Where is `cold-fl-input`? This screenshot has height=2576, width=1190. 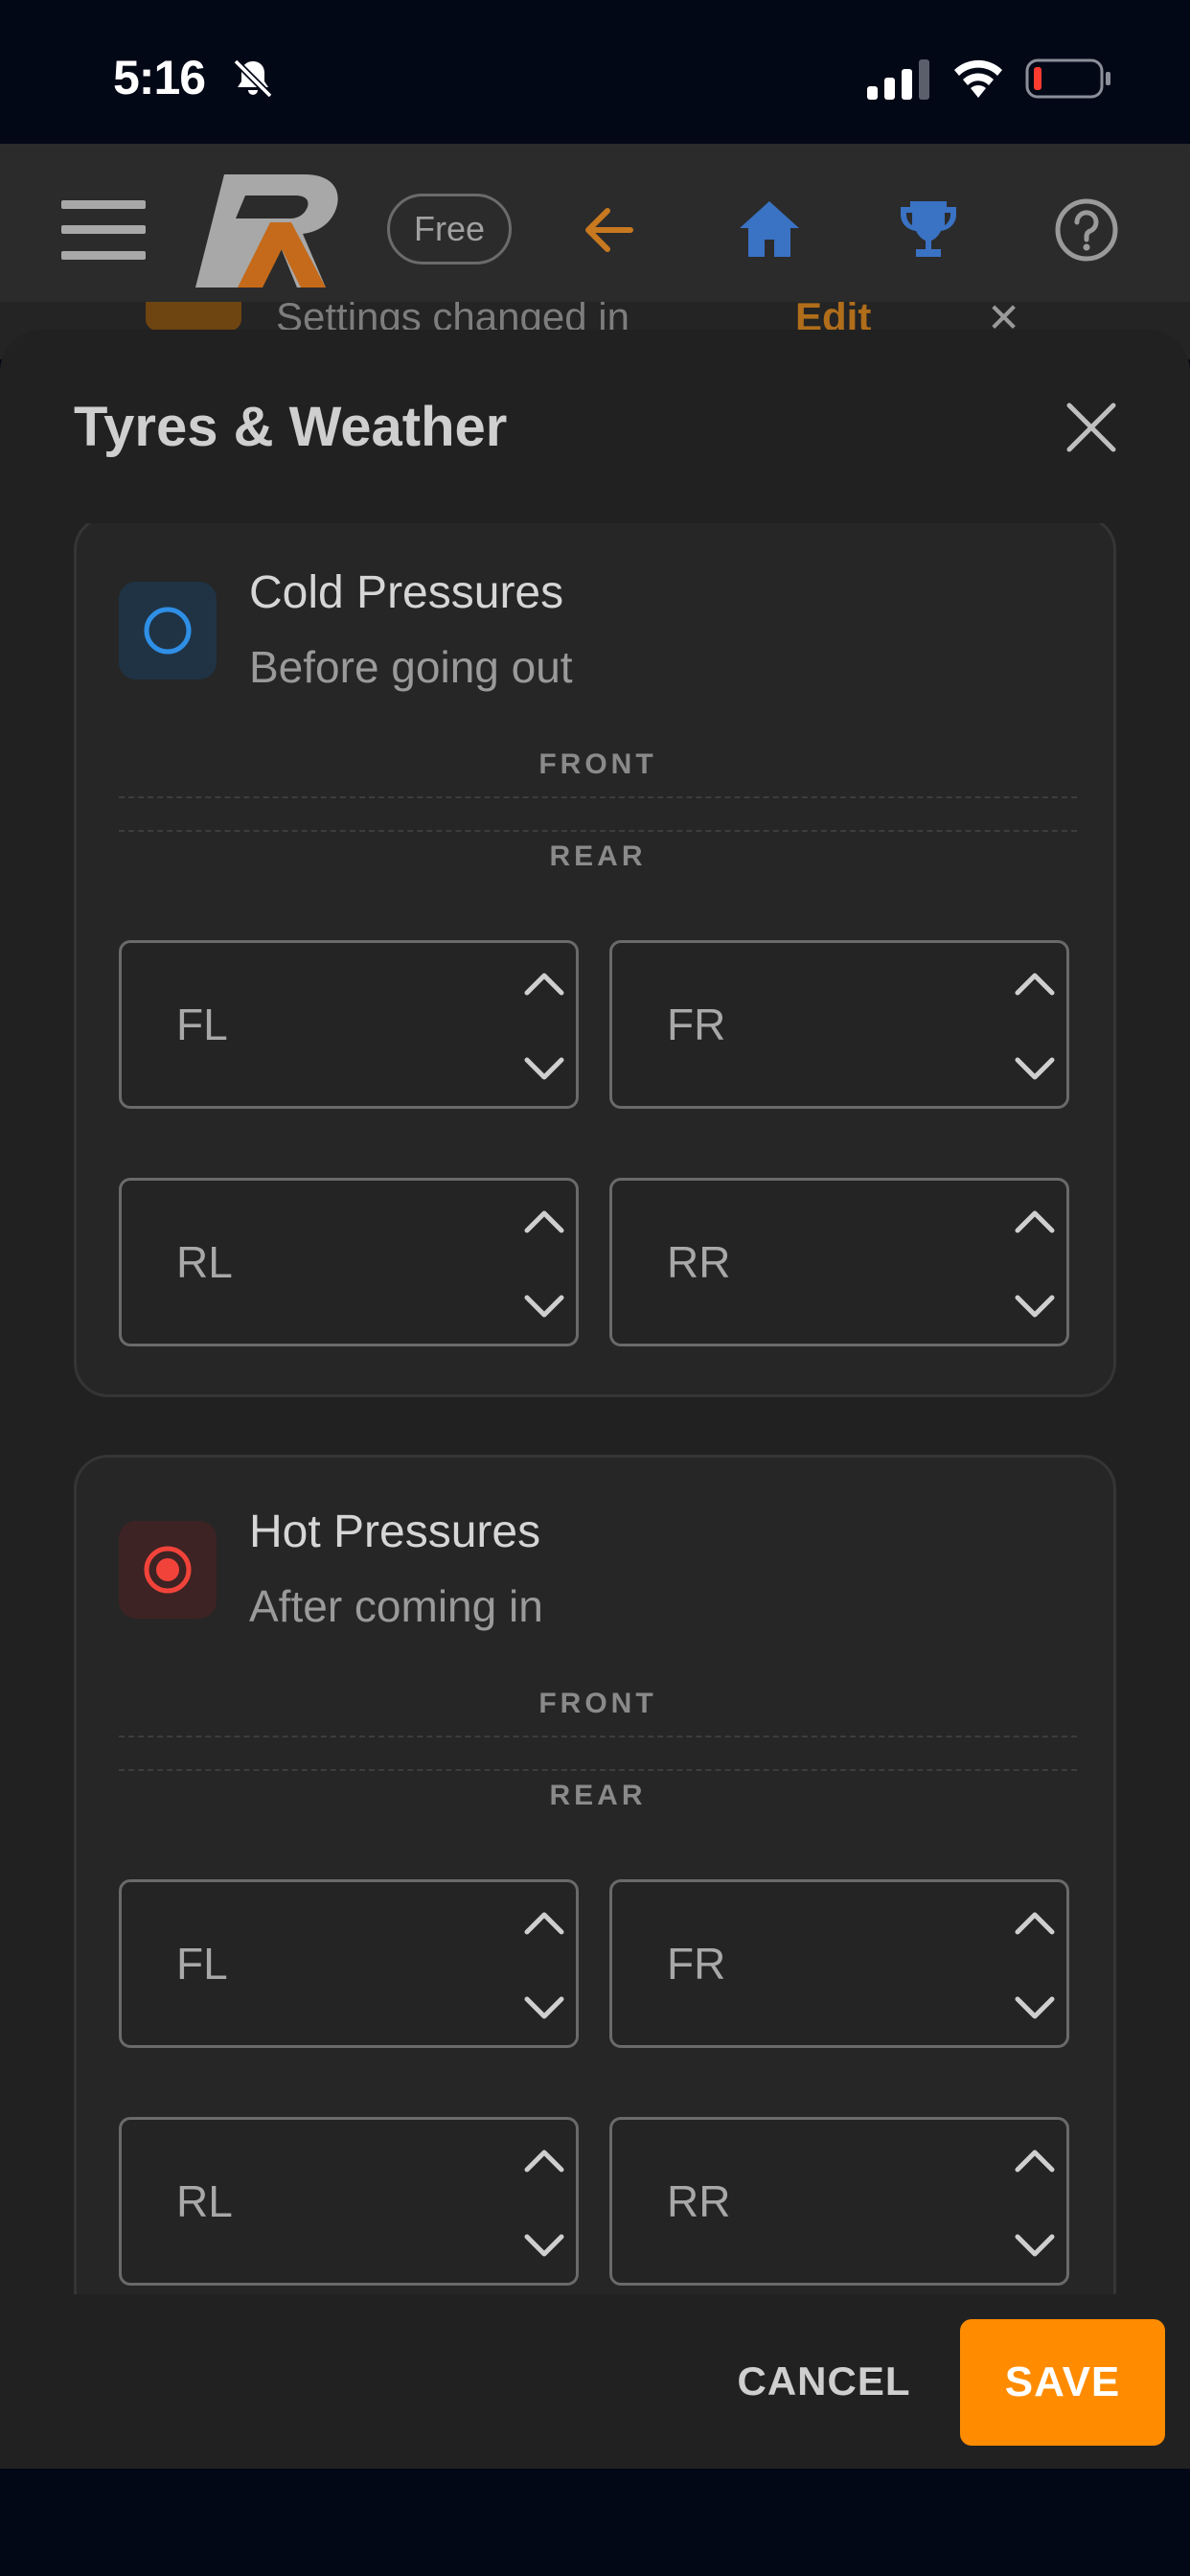
cold-fl-input is located at coordinates (320, 1024).